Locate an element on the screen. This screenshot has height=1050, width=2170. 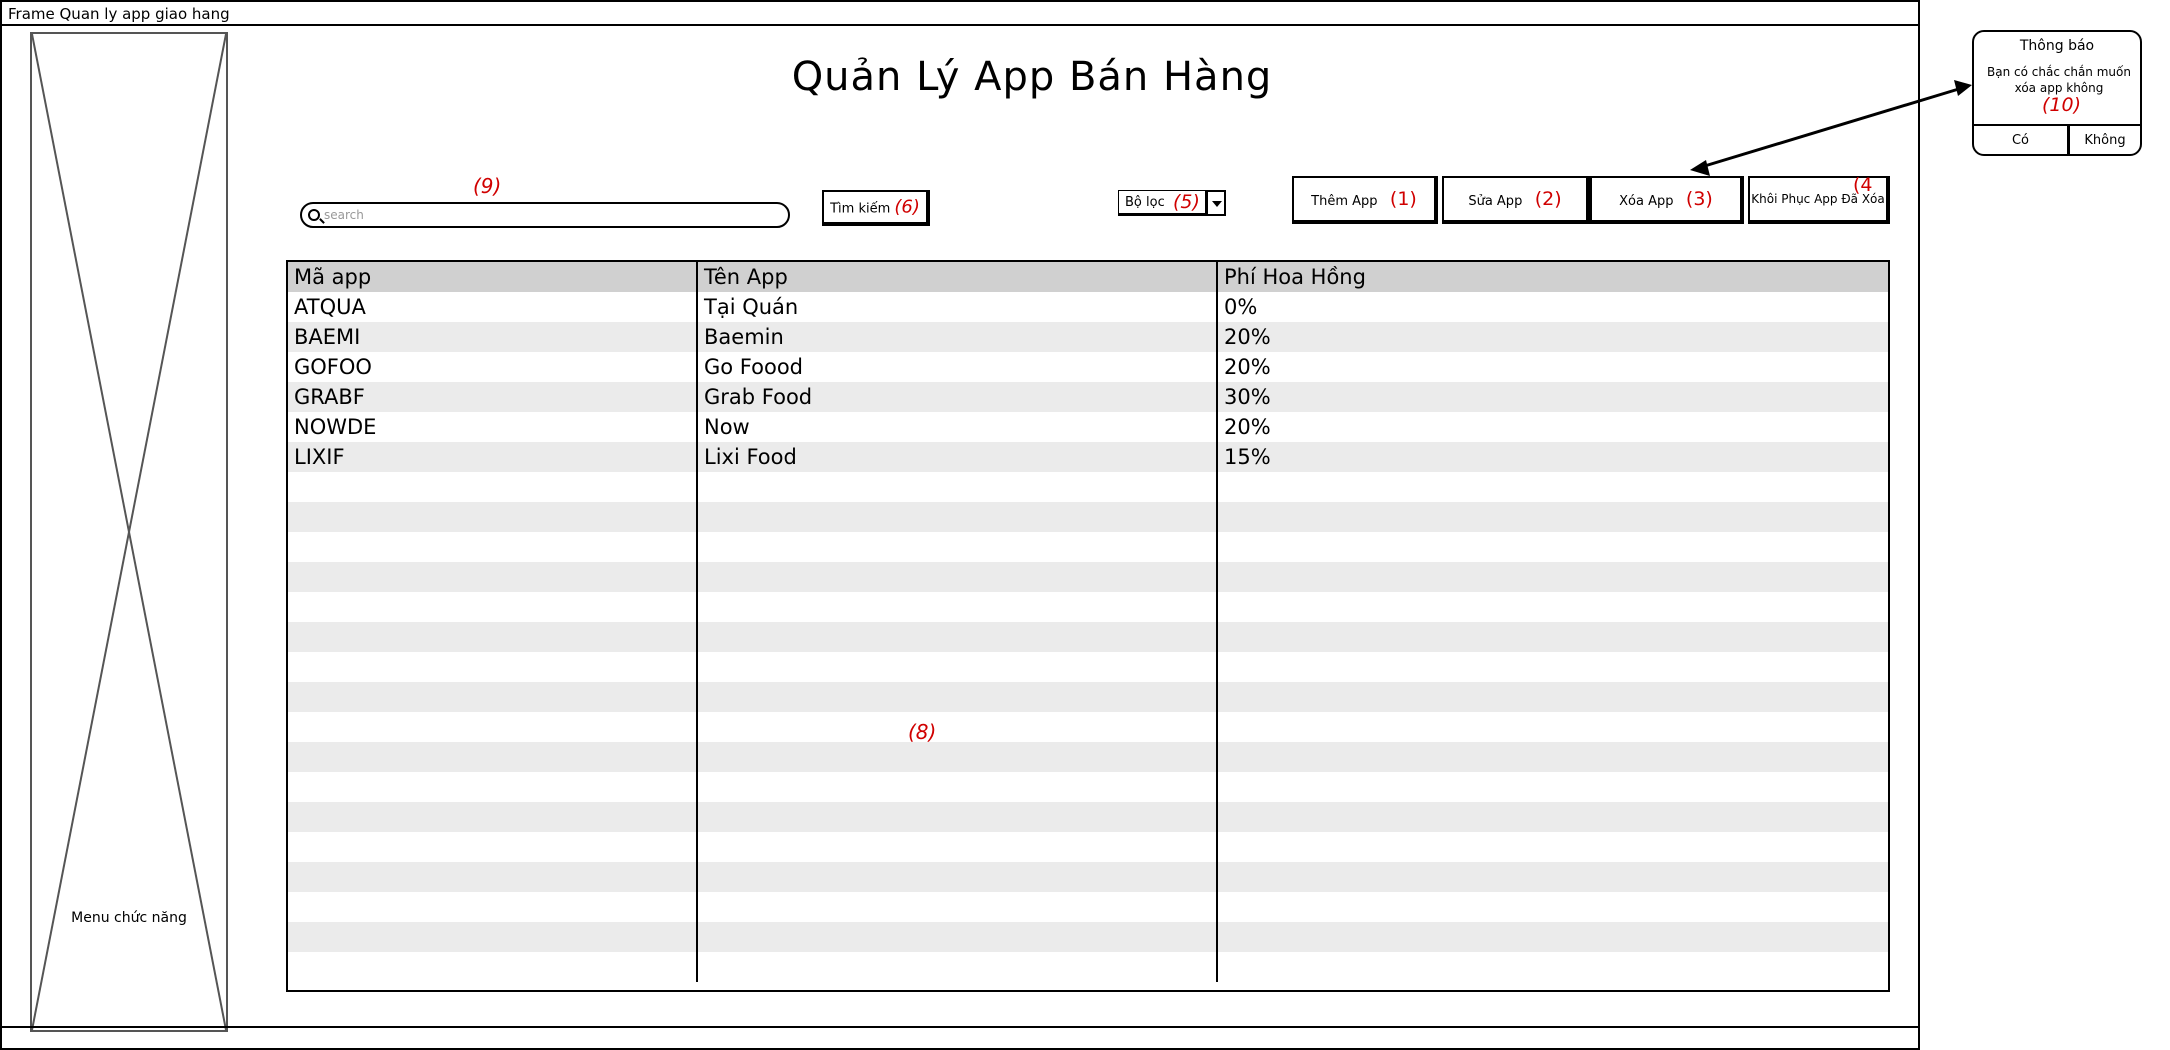
cell-app-name: Grab Food is located at coordinates (957, 397).